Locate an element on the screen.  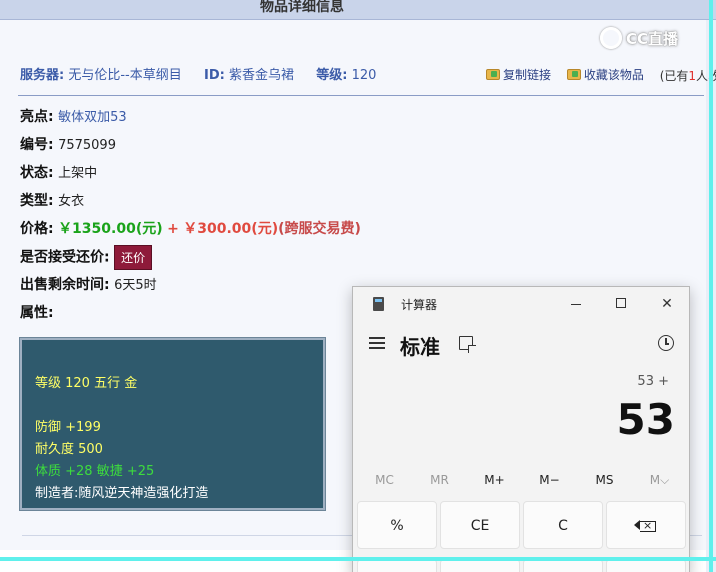
price-plus: + is located at coordinates (173, 229).